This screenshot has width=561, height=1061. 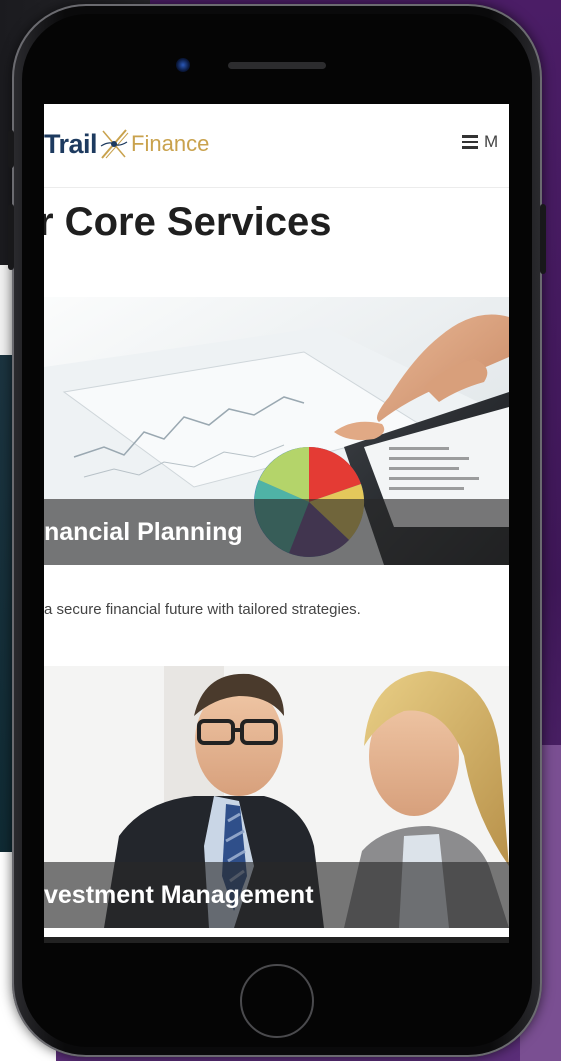 I want to click on logo-primary-text: Trail, so click(x=71, y=143).